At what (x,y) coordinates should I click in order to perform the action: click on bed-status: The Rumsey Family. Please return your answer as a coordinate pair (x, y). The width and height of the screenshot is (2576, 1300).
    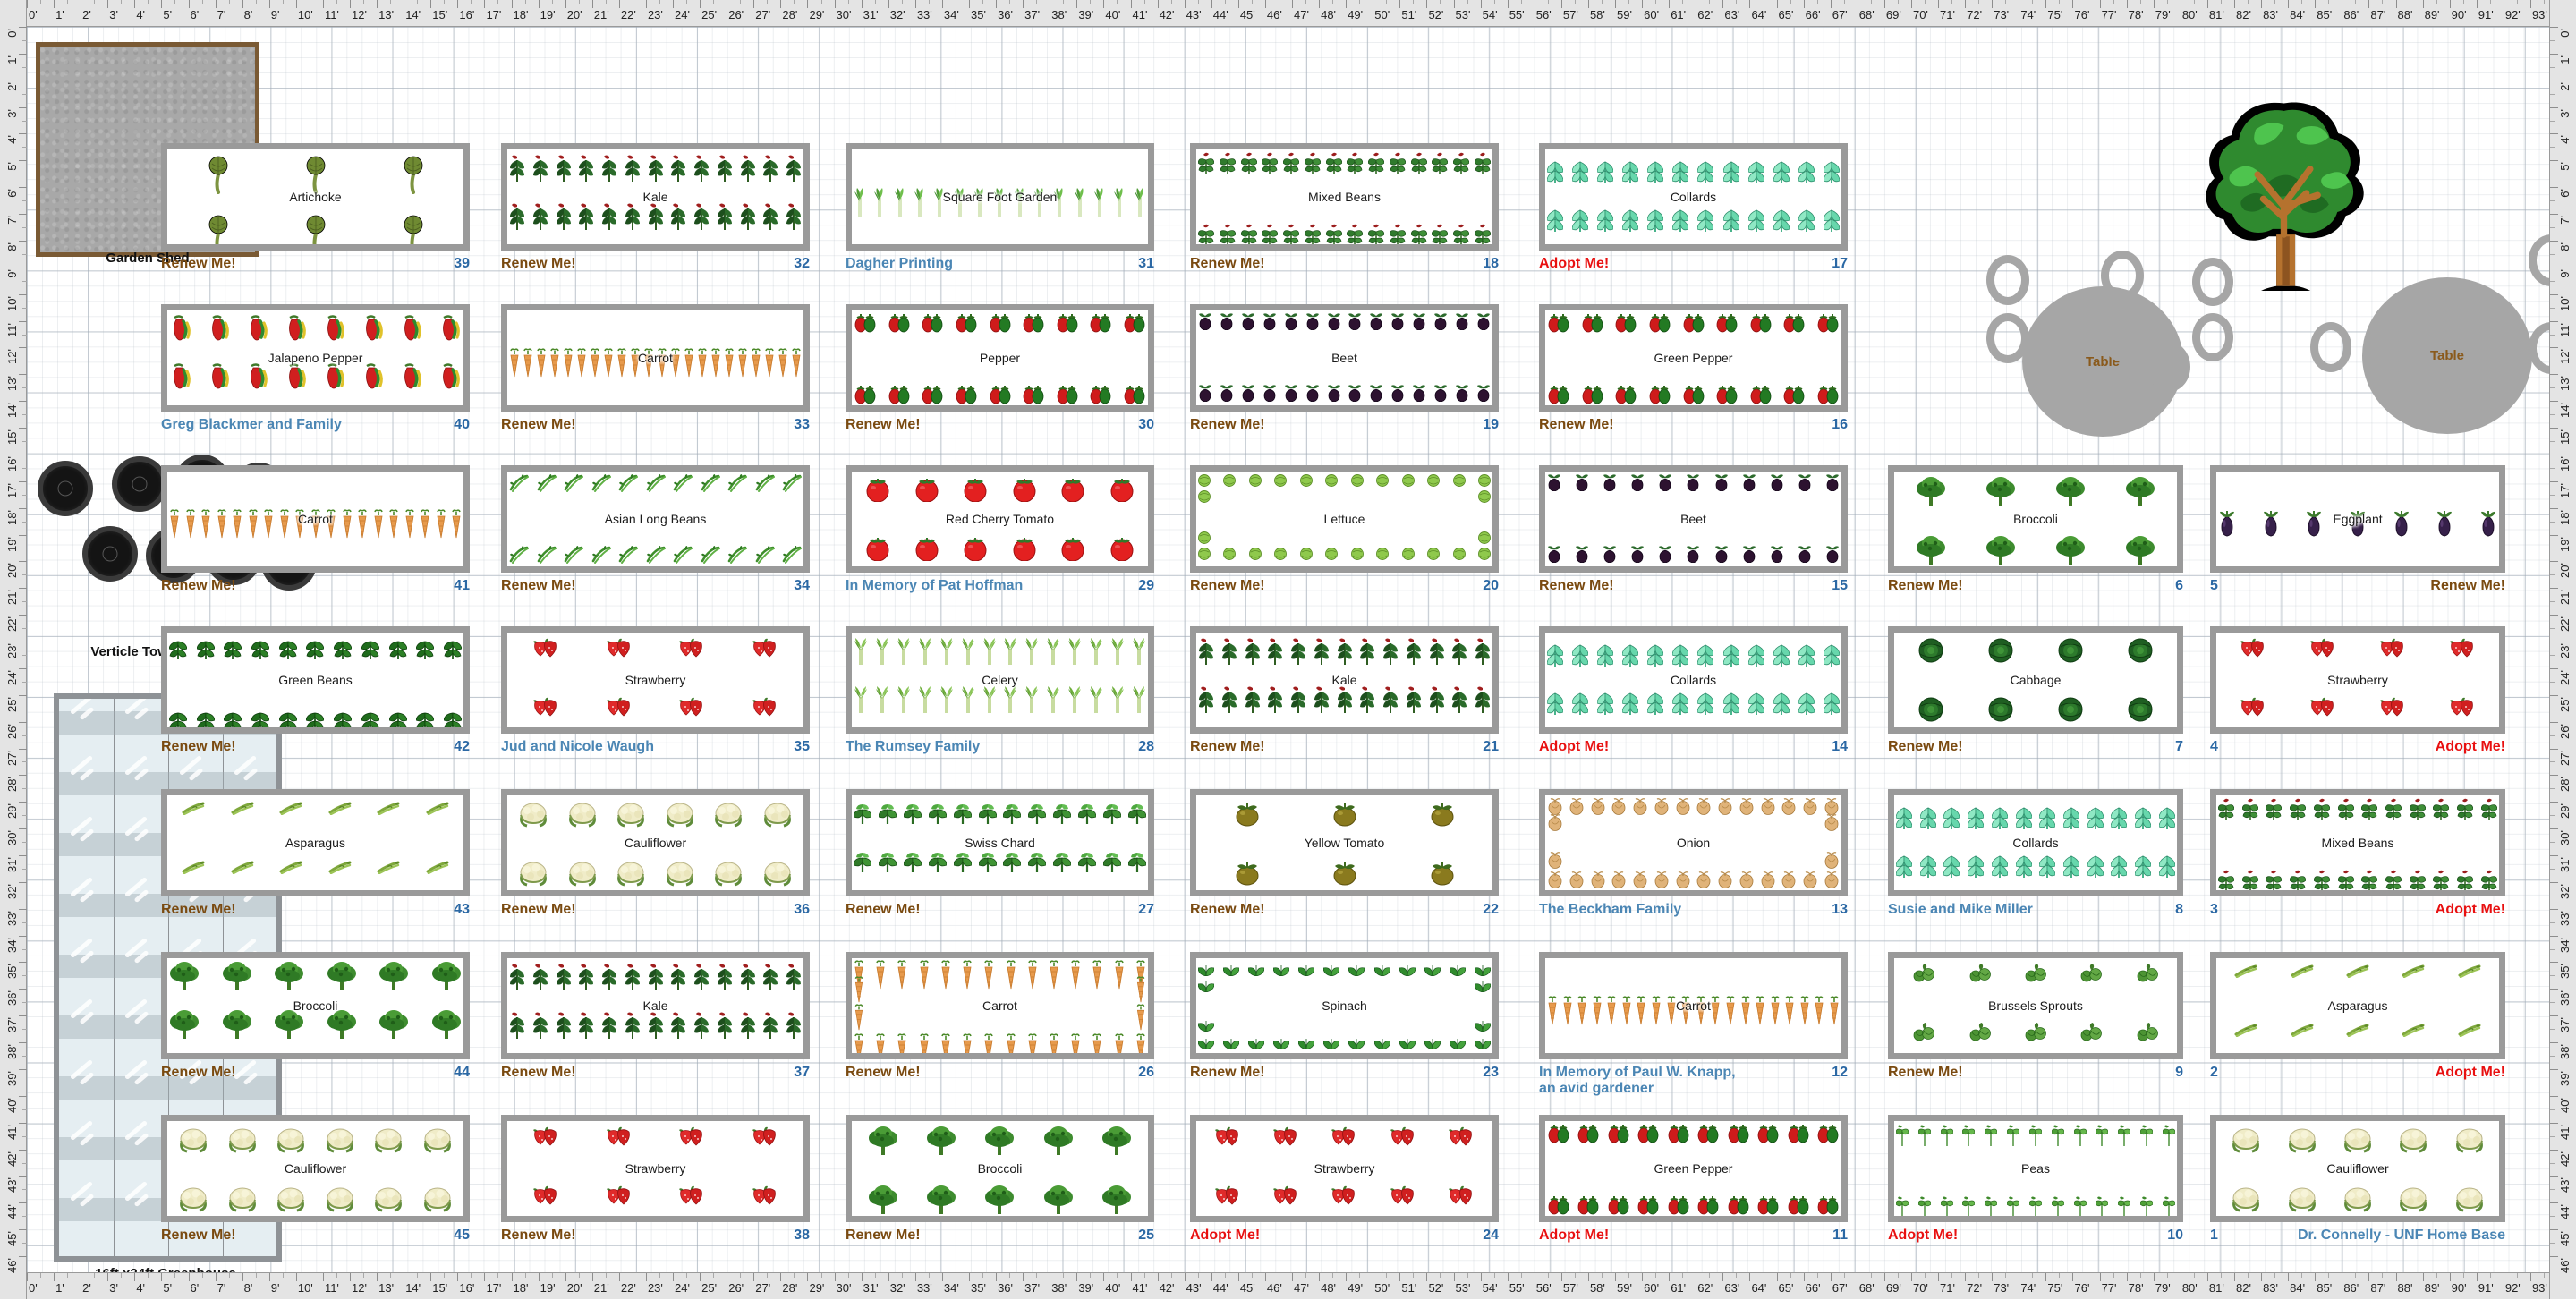
    Looking at the image, I should click on (913, 747).